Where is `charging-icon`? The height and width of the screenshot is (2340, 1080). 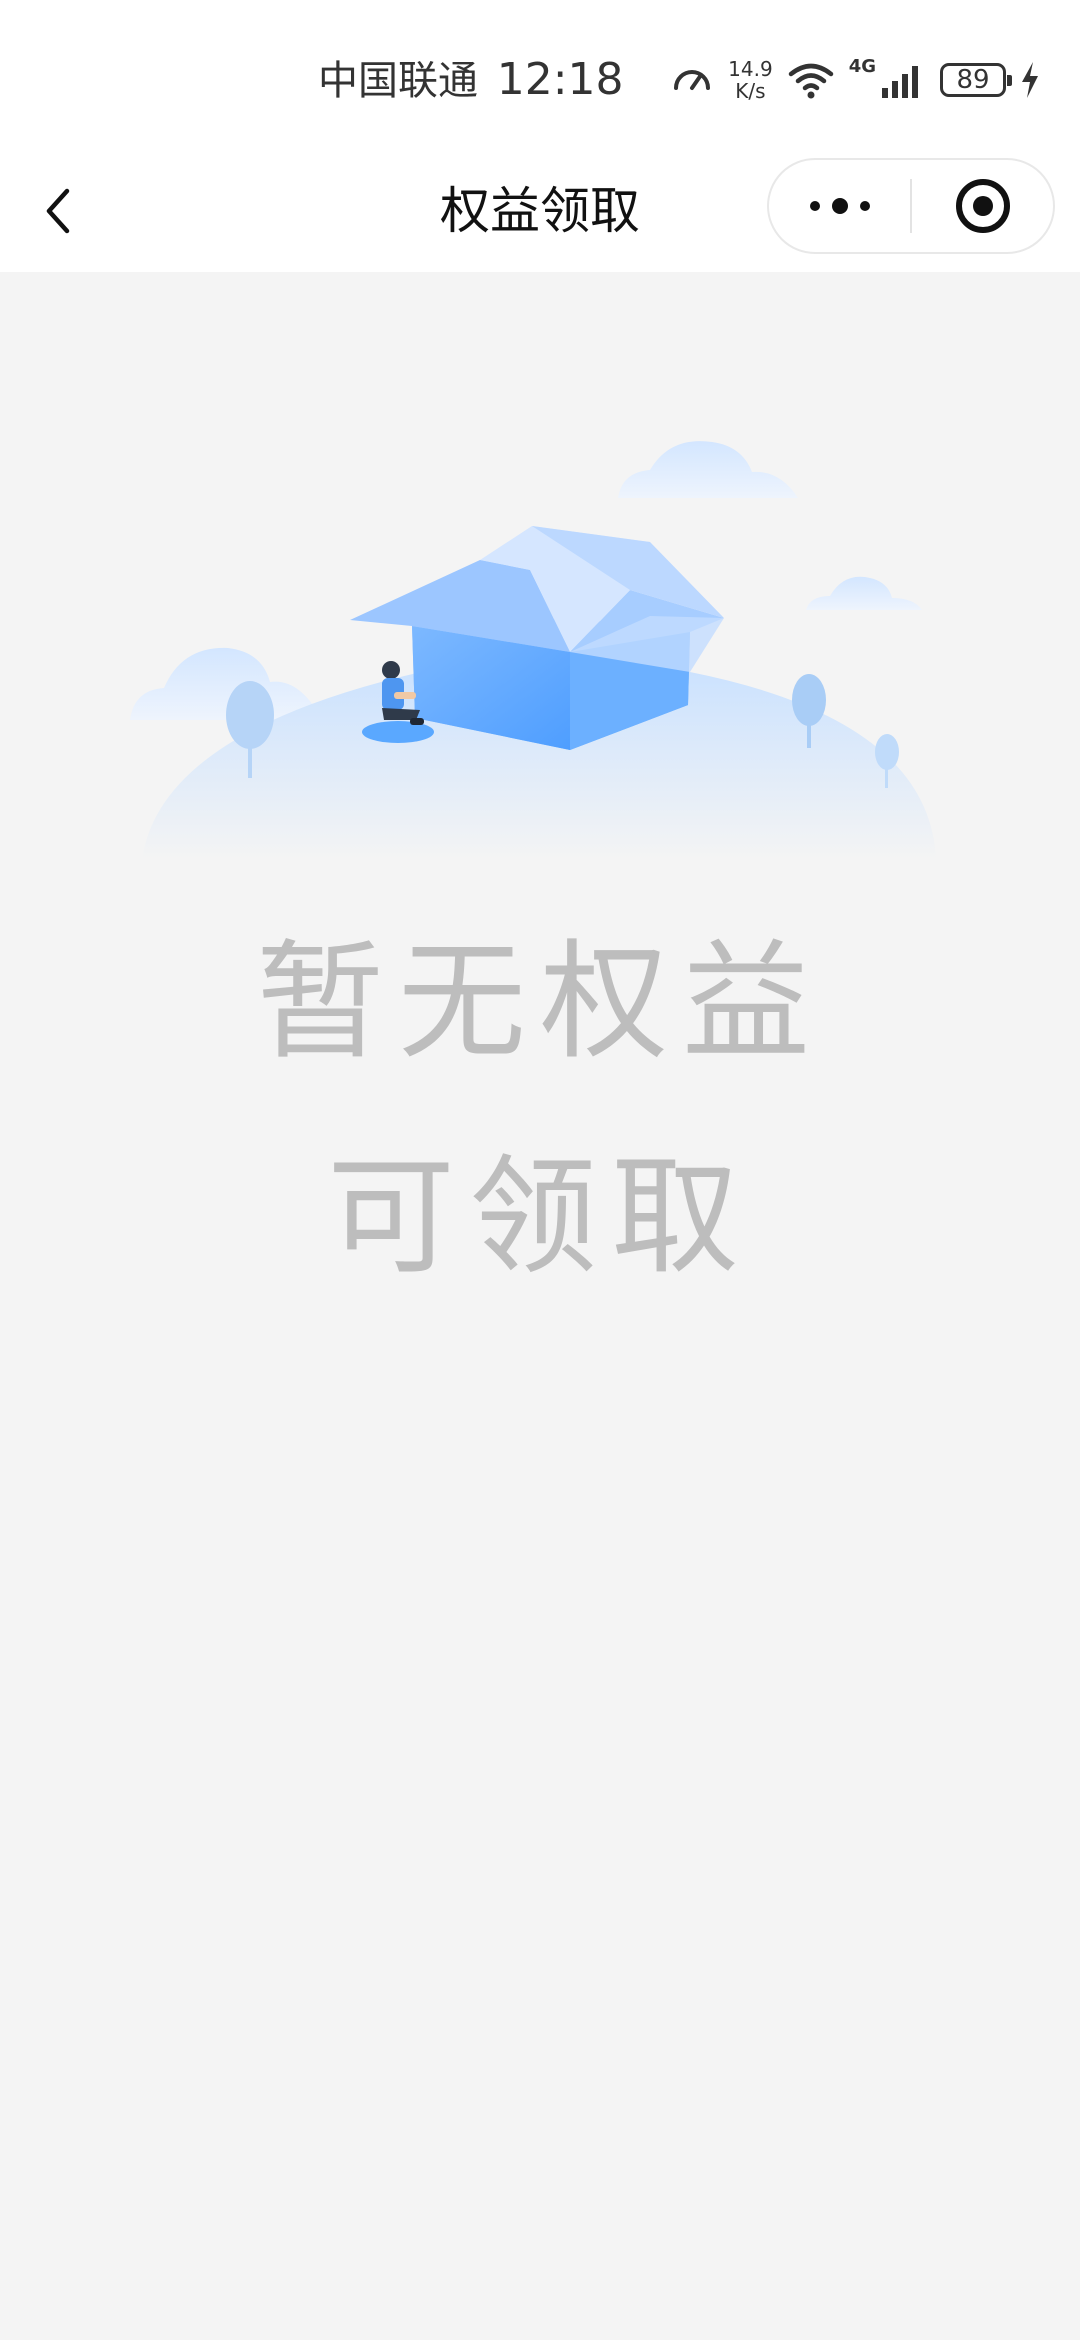
charging-icon is located at coordinates (1030, 80).